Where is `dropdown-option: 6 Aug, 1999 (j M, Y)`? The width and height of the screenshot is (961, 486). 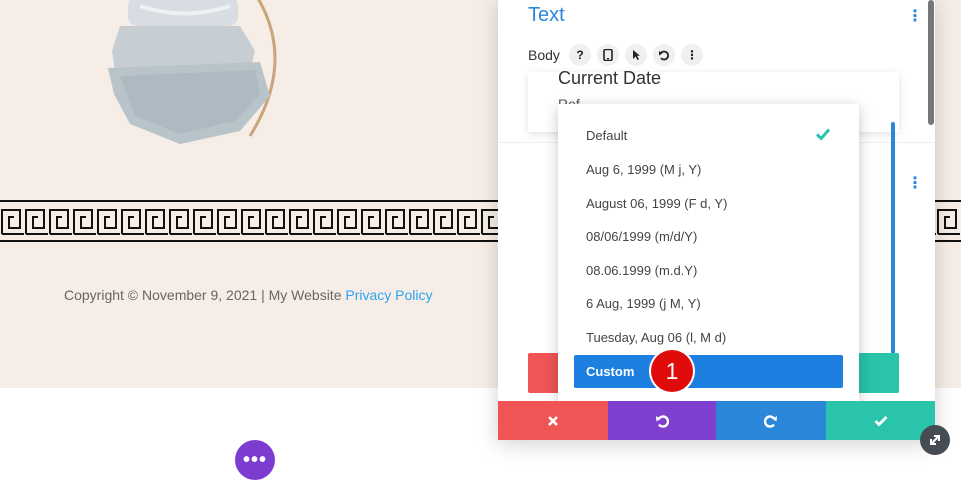
dropdown-option: 6 Aug, 1999 (j M, Y) is located at coordinates (643, 303).